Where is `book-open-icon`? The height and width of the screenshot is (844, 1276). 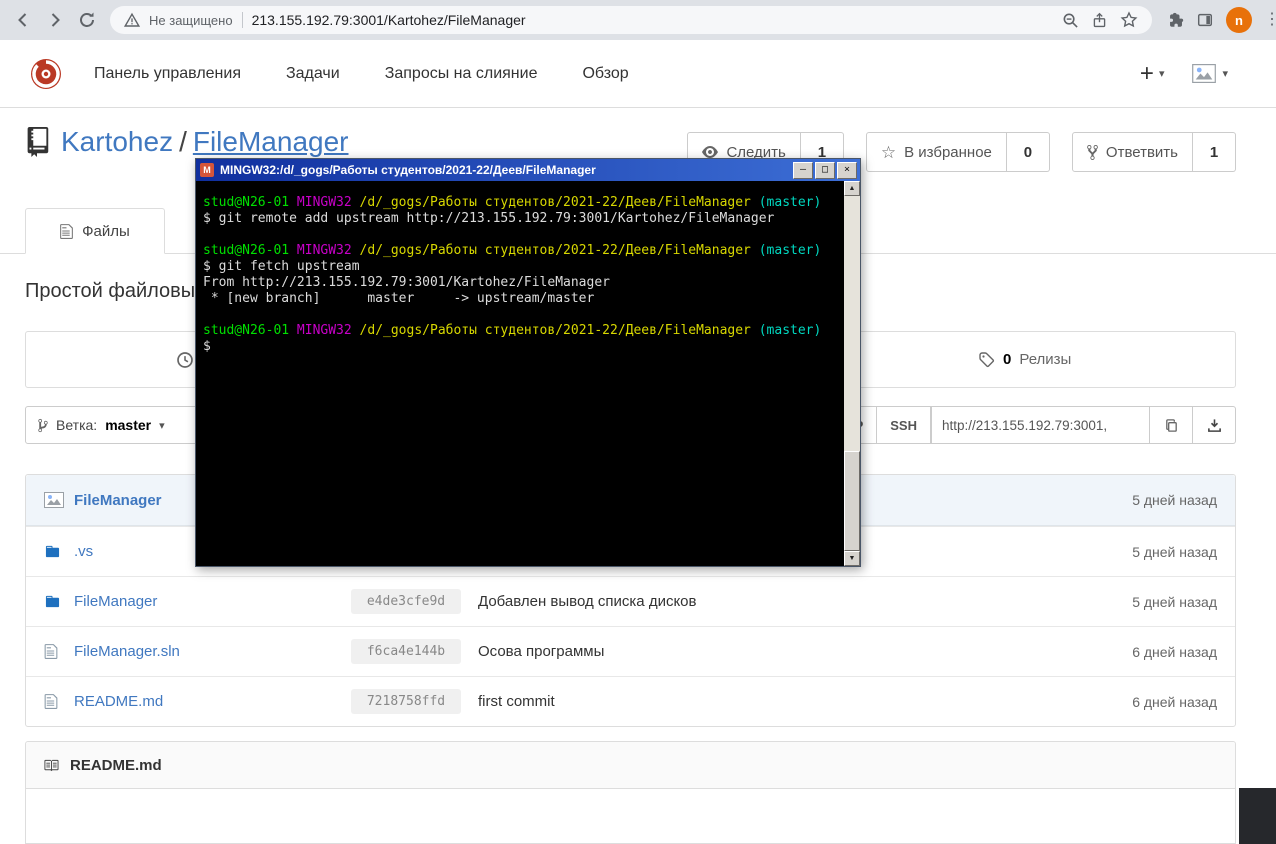
book-open-icon is located at coordinates (51, 765).